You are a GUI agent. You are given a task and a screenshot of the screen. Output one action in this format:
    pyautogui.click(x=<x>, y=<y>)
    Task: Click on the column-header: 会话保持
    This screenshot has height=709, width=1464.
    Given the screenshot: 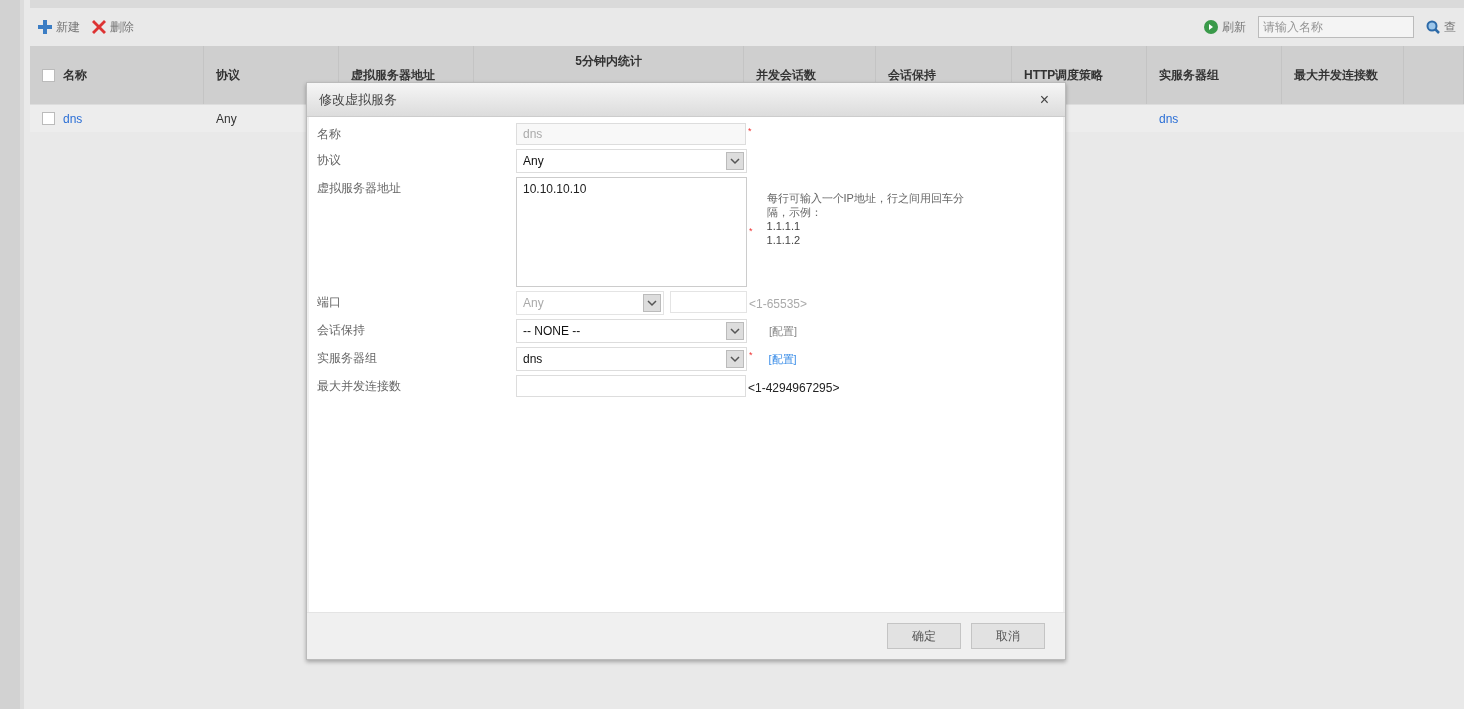 What is the action you would take?
    pyautogui.click(x=912, y=75)
    